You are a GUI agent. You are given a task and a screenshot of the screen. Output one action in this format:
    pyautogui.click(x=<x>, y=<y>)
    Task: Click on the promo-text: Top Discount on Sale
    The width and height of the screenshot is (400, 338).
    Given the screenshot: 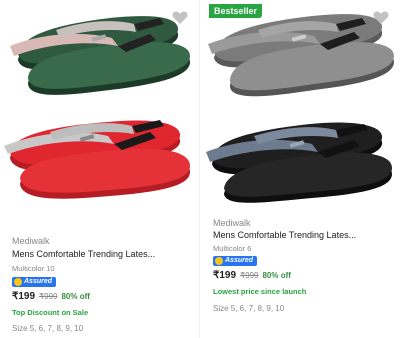 What is the action you would take?
    pyautogui.click(x=50, y=312)
    